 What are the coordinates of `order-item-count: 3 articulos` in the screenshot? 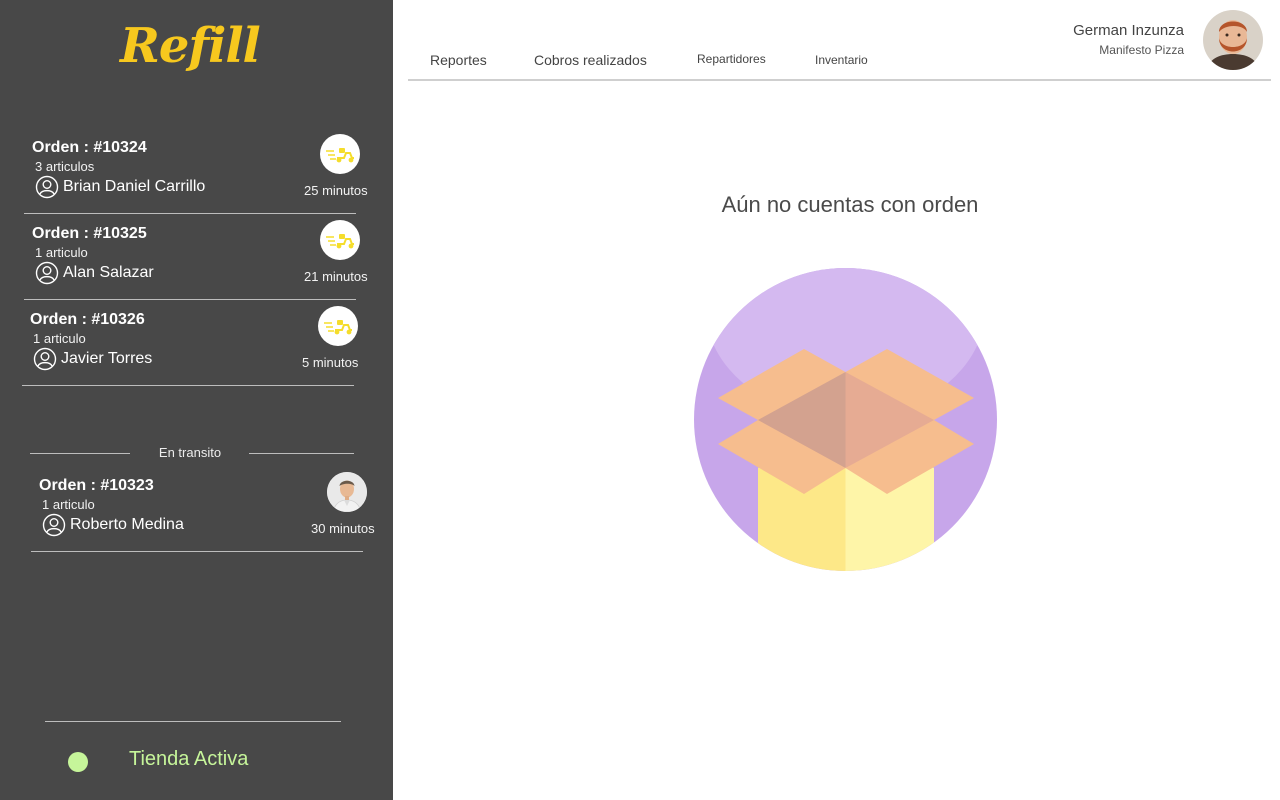 It's located at (65, 166).